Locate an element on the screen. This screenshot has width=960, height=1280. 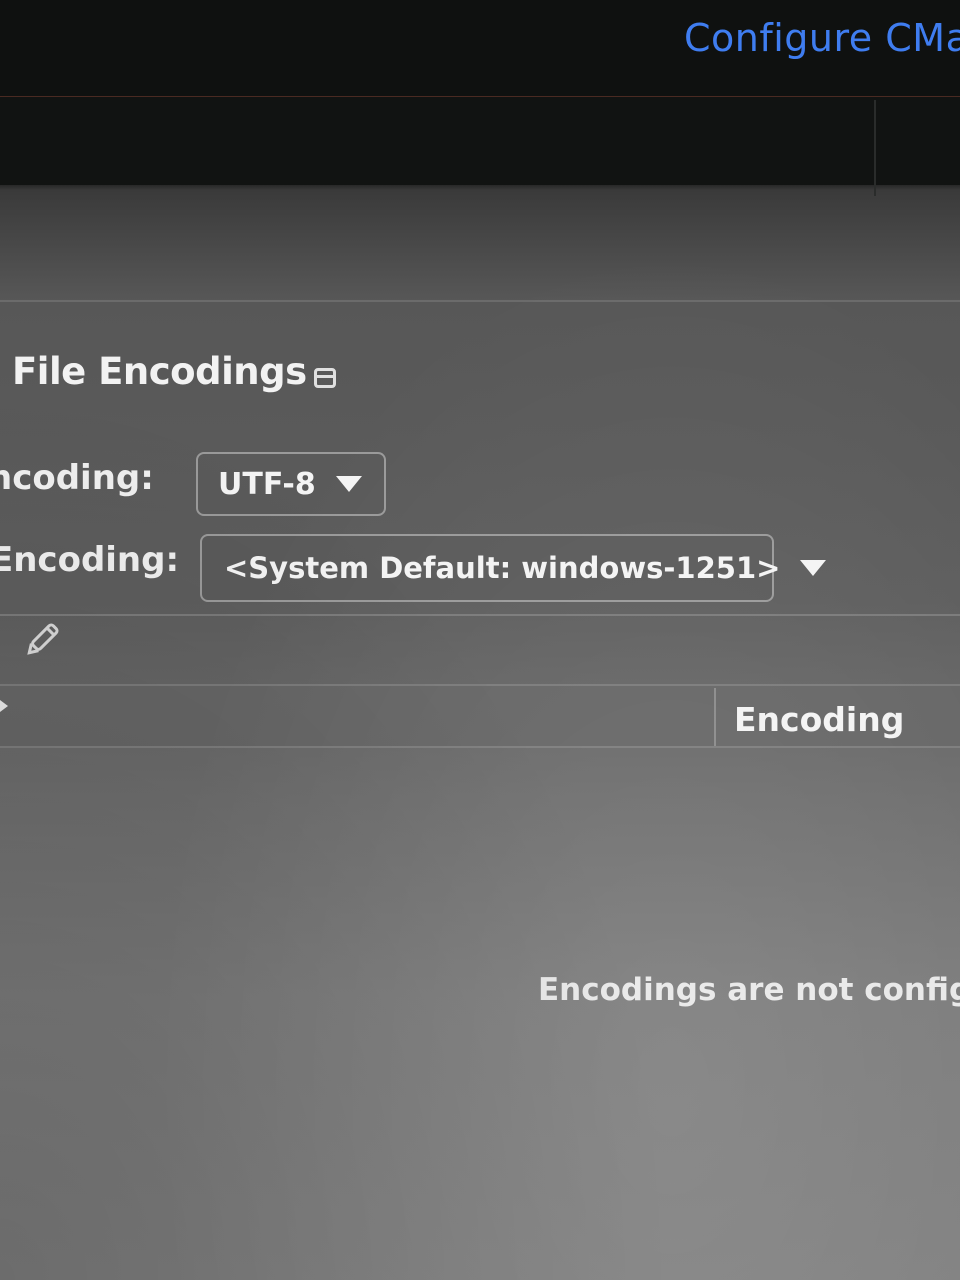
global-encoding-value: UTF-8 is located at coordinates (267, 484).